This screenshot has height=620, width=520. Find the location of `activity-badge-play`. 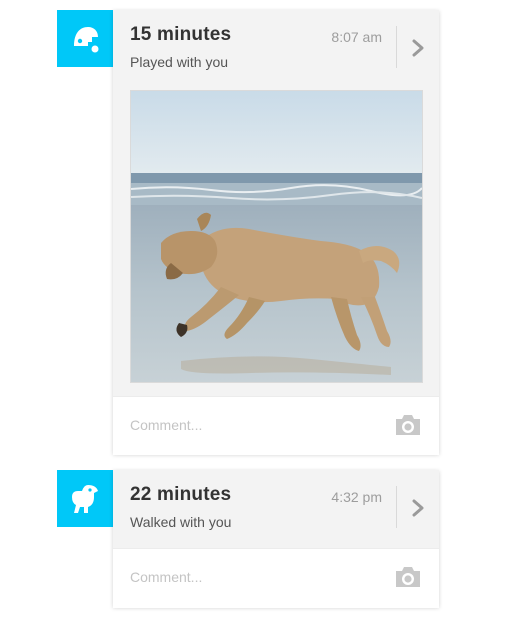

activity-badge-play is located at coordinates (85, 38).